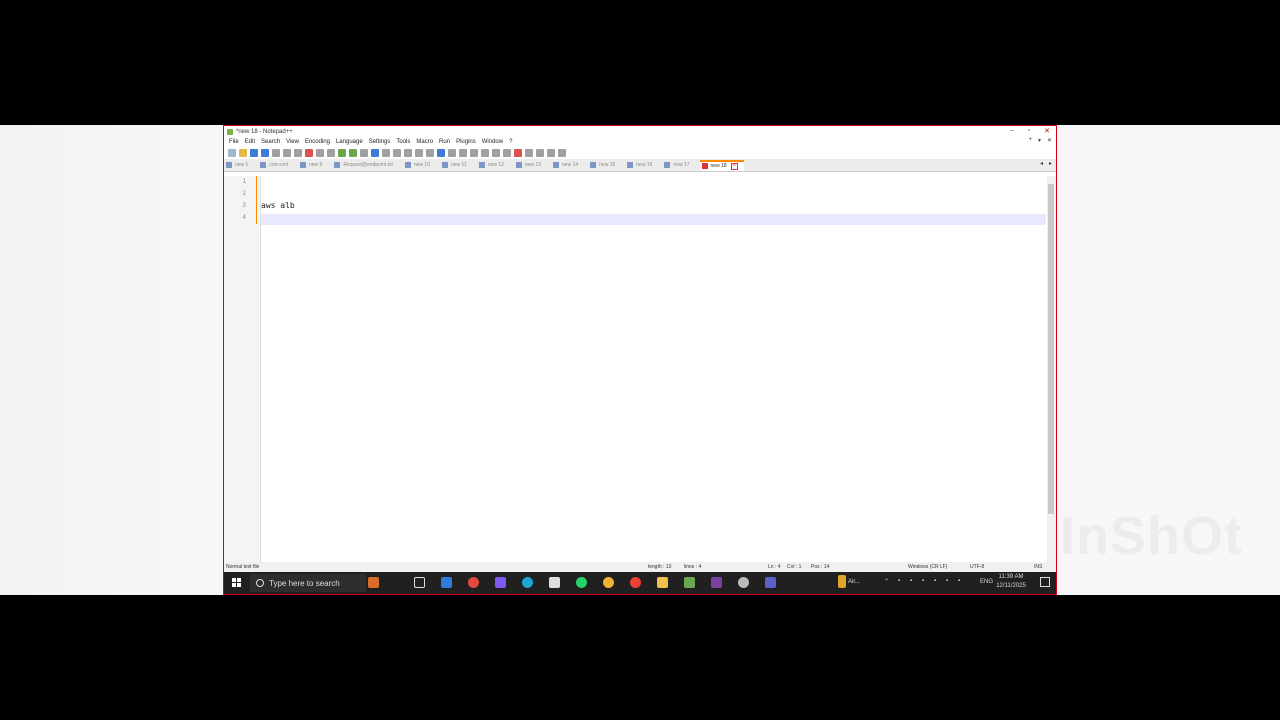 Image resolution: width=1280 pixels, height=720 pixels. Describe the element at coordinates (562, 153) in the screenshot. I see `save-macro-icon` at that location.